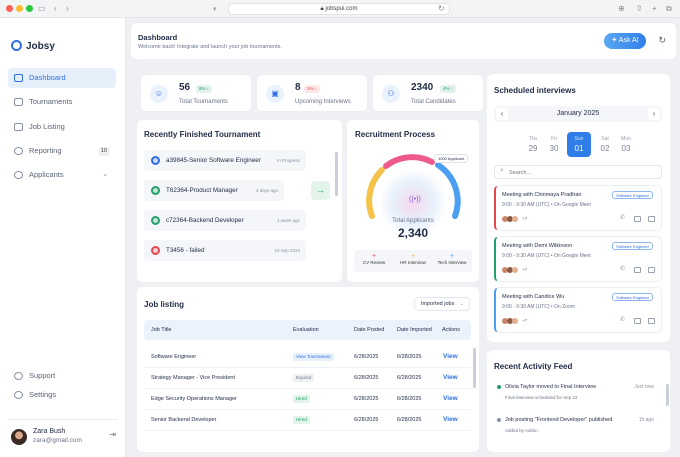 This screenshot has width=680, height=457. What do you see at coordinates (185, 250) in the screenshot?
I see `tournament-name: T3456 - failed` at bounding box center [185, 250].